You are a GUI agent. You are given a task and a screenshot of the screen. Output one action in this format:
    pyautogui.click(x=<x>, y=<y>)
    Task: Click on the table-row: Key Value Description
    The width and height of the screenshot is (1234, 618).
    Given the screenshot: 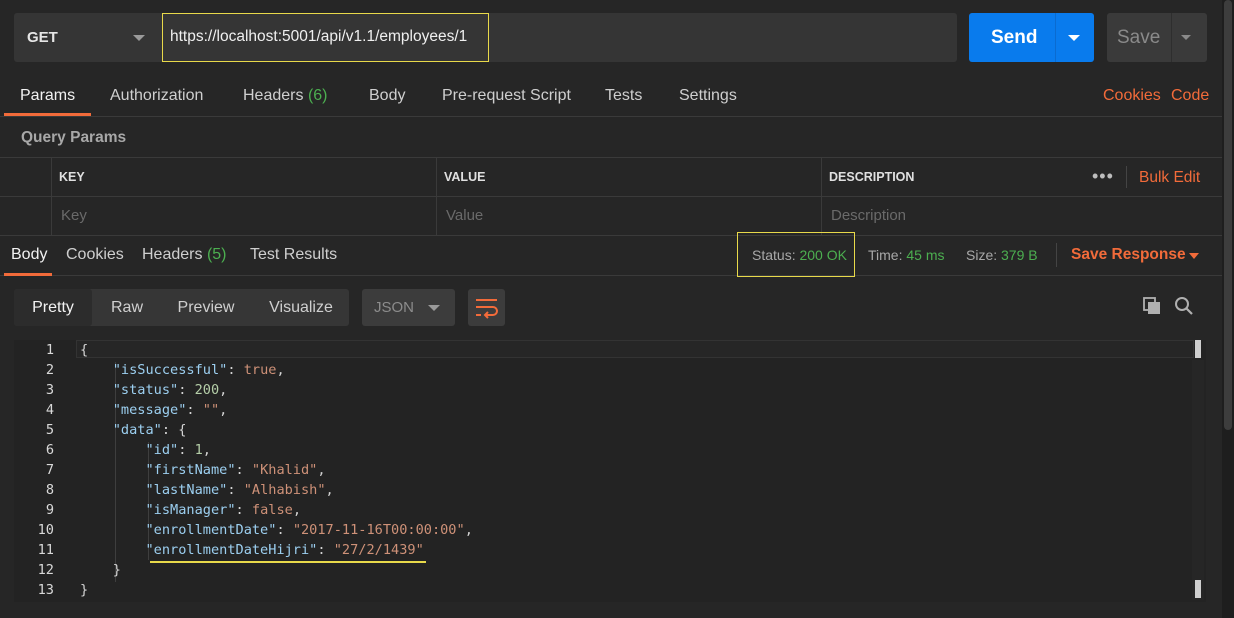 What is the action you would take?
    pyautogui.click(x=611, y=216)
    